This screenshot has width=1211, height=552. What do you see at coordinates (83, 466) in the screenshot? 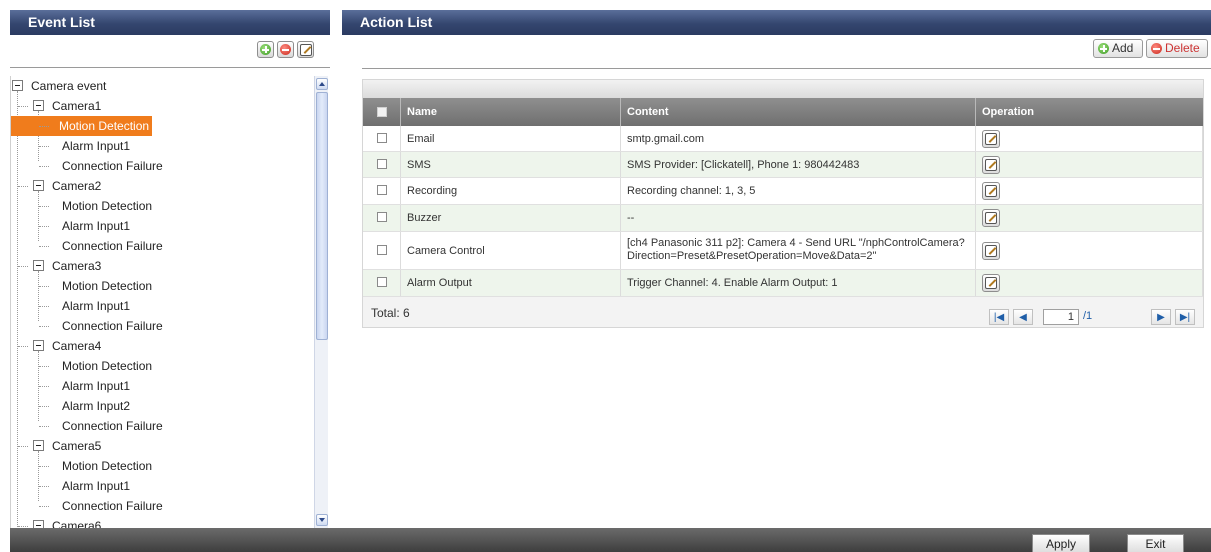
I see `tree-item-camera5-motion-detection: Motion Detection` at bounding box center [83, 466].